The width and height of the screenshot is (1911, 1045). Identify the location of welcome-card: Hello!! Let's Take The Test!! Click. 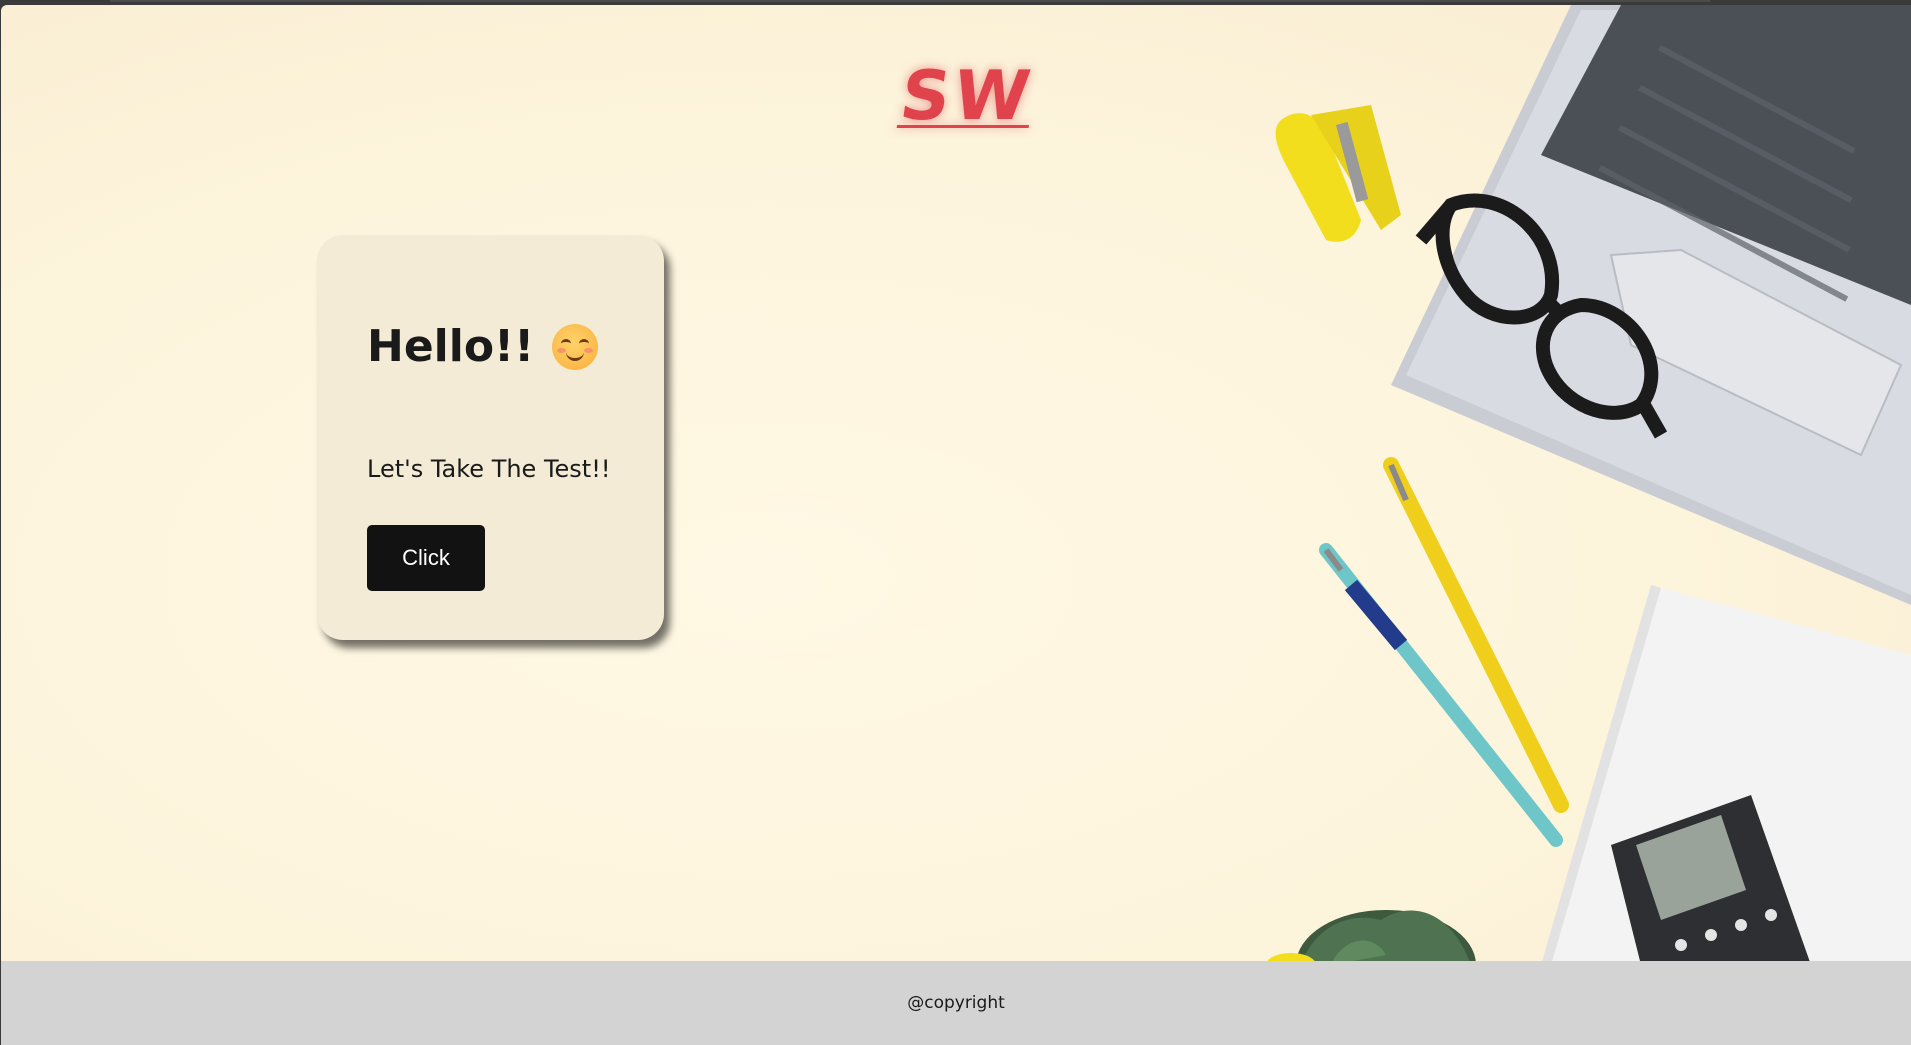
(490, 437).